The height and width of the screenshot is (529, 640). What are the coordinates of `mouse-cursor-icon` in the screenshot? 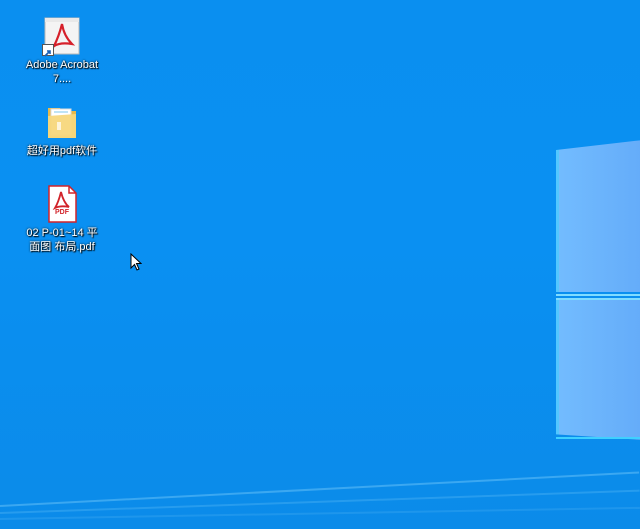 It's located at (136, 261).